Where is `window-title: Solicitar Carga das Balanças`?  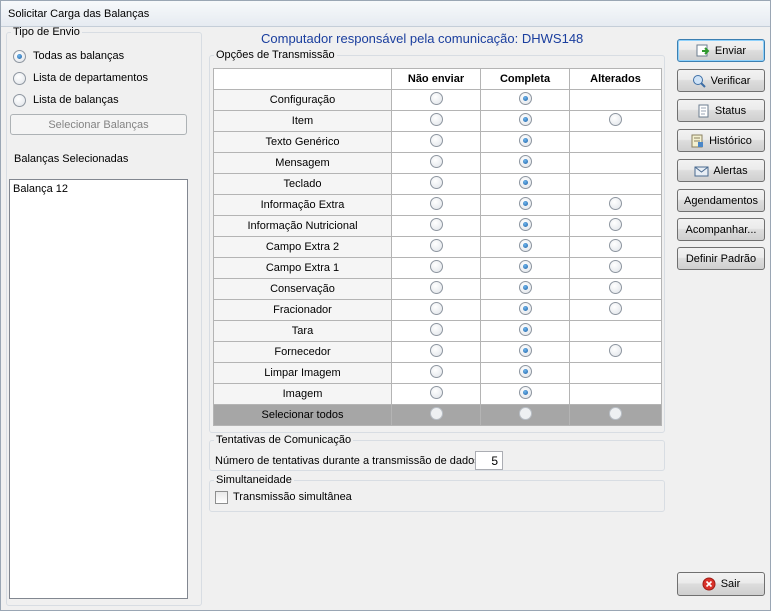 window-title: Solicitar Carga das Balanças is located at coordinates (79, 14).